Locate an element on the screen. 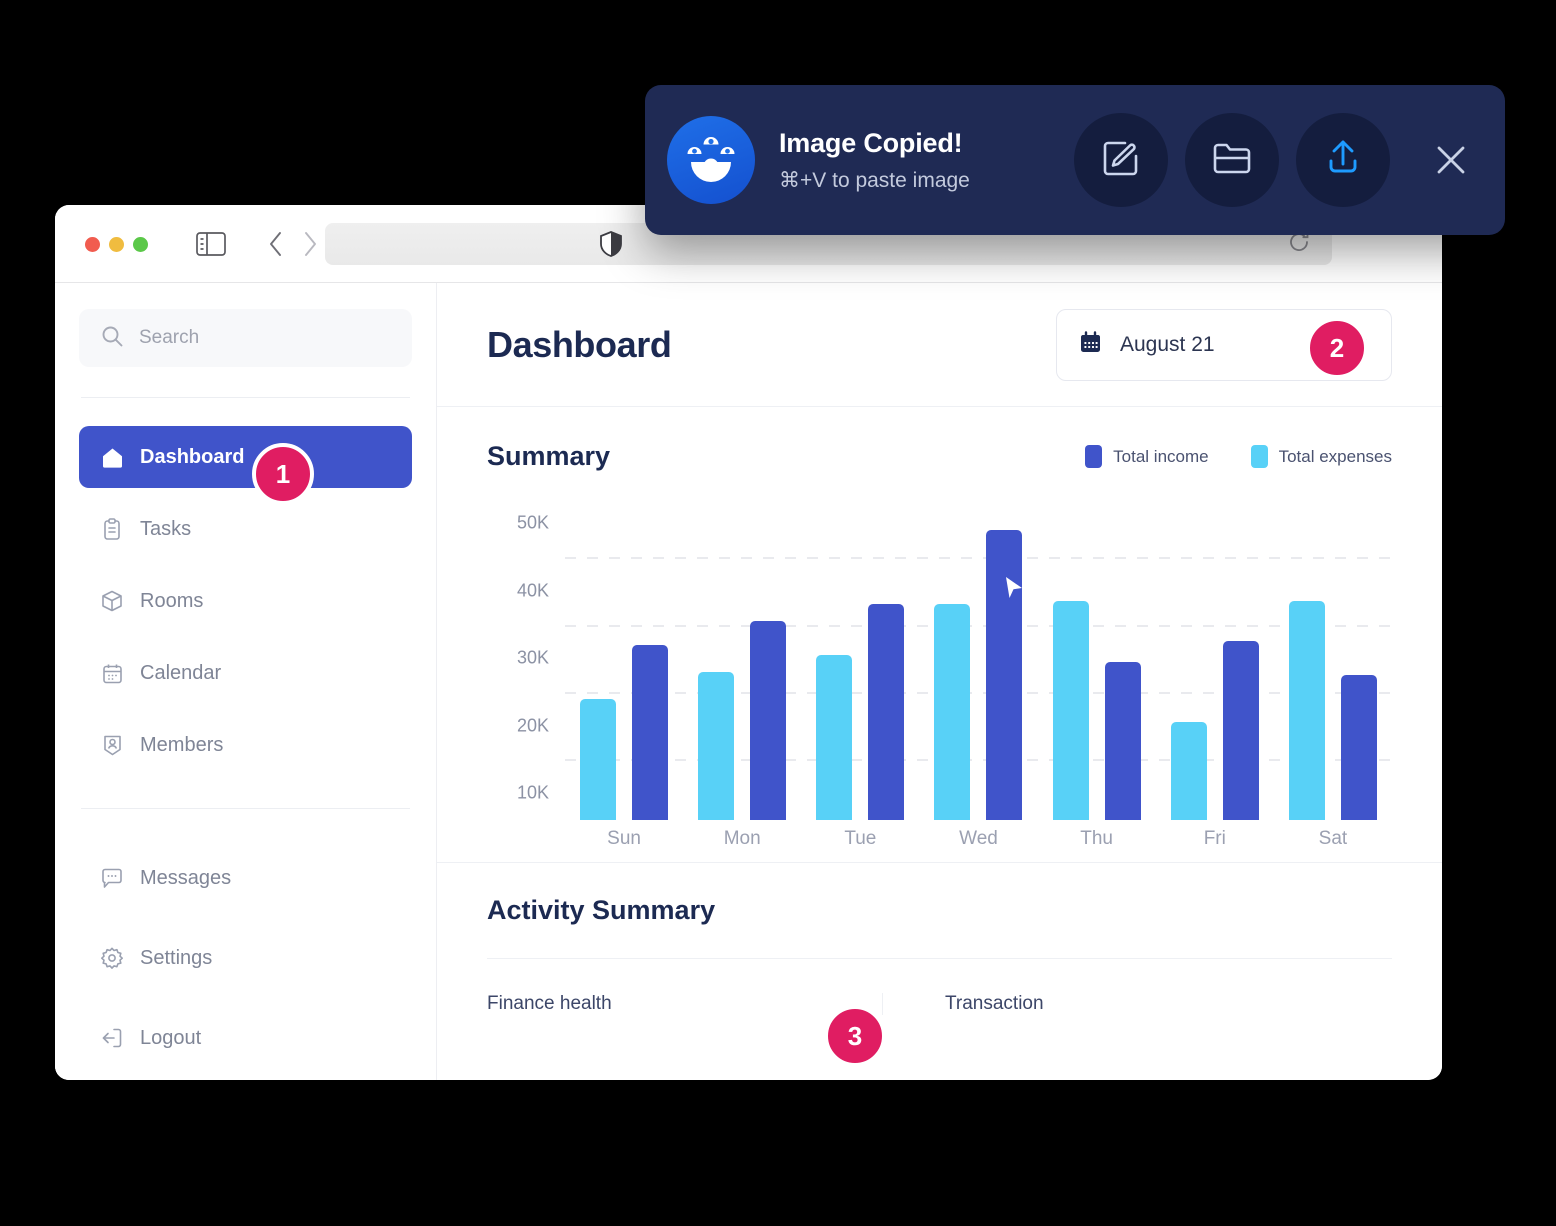 The width and height of the screenshot is (1556, 1226). save-to-folder-button is located at coordinates (1232, 160).